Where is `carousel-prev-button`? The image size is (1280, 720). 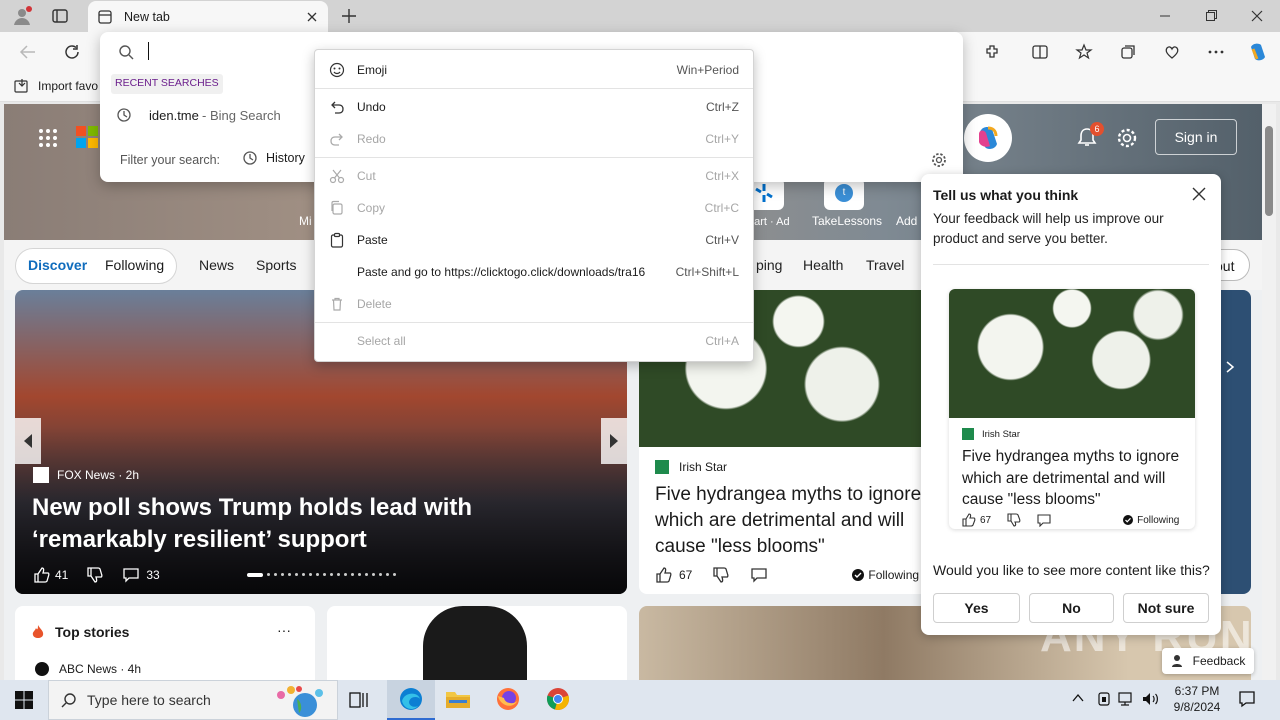 carousel-prev-button is located at coordinates (28, 441).